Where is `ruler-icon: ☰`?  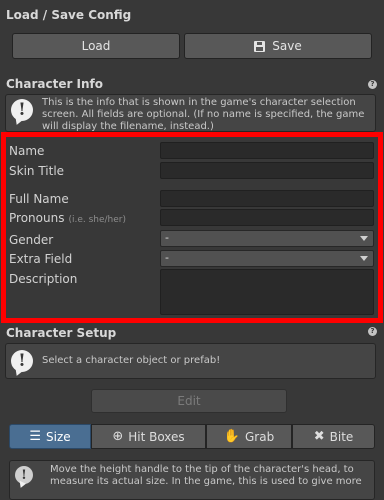
ruler-icon: ☰ is located at coordinates (35, 436).